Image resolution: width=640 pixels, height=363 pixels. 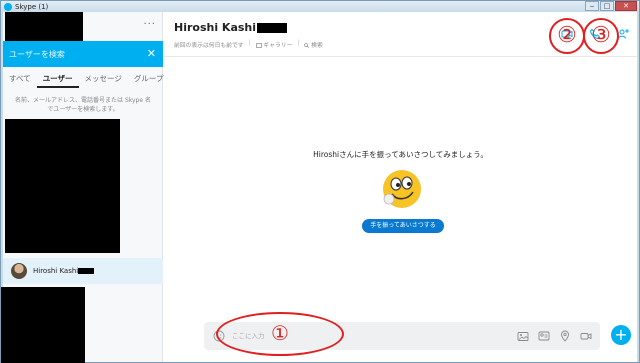 What do you see at coordinates (20, 80) in the screenshot?
I see `tab-all: すべて` at bounding box center [20, 80].